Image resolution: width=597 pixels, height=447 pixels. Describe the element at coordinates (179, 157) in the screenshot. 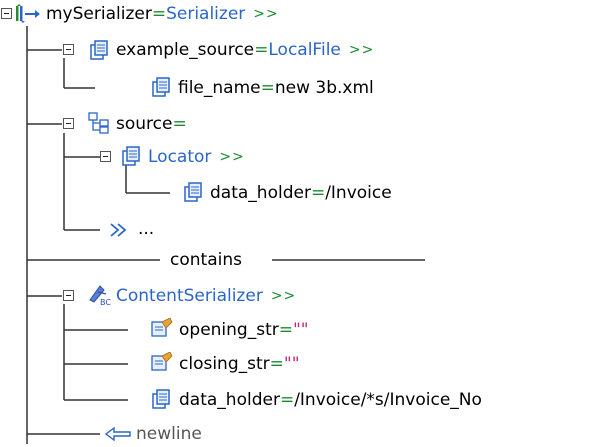

I see `node-type-link: Locator` at that location.